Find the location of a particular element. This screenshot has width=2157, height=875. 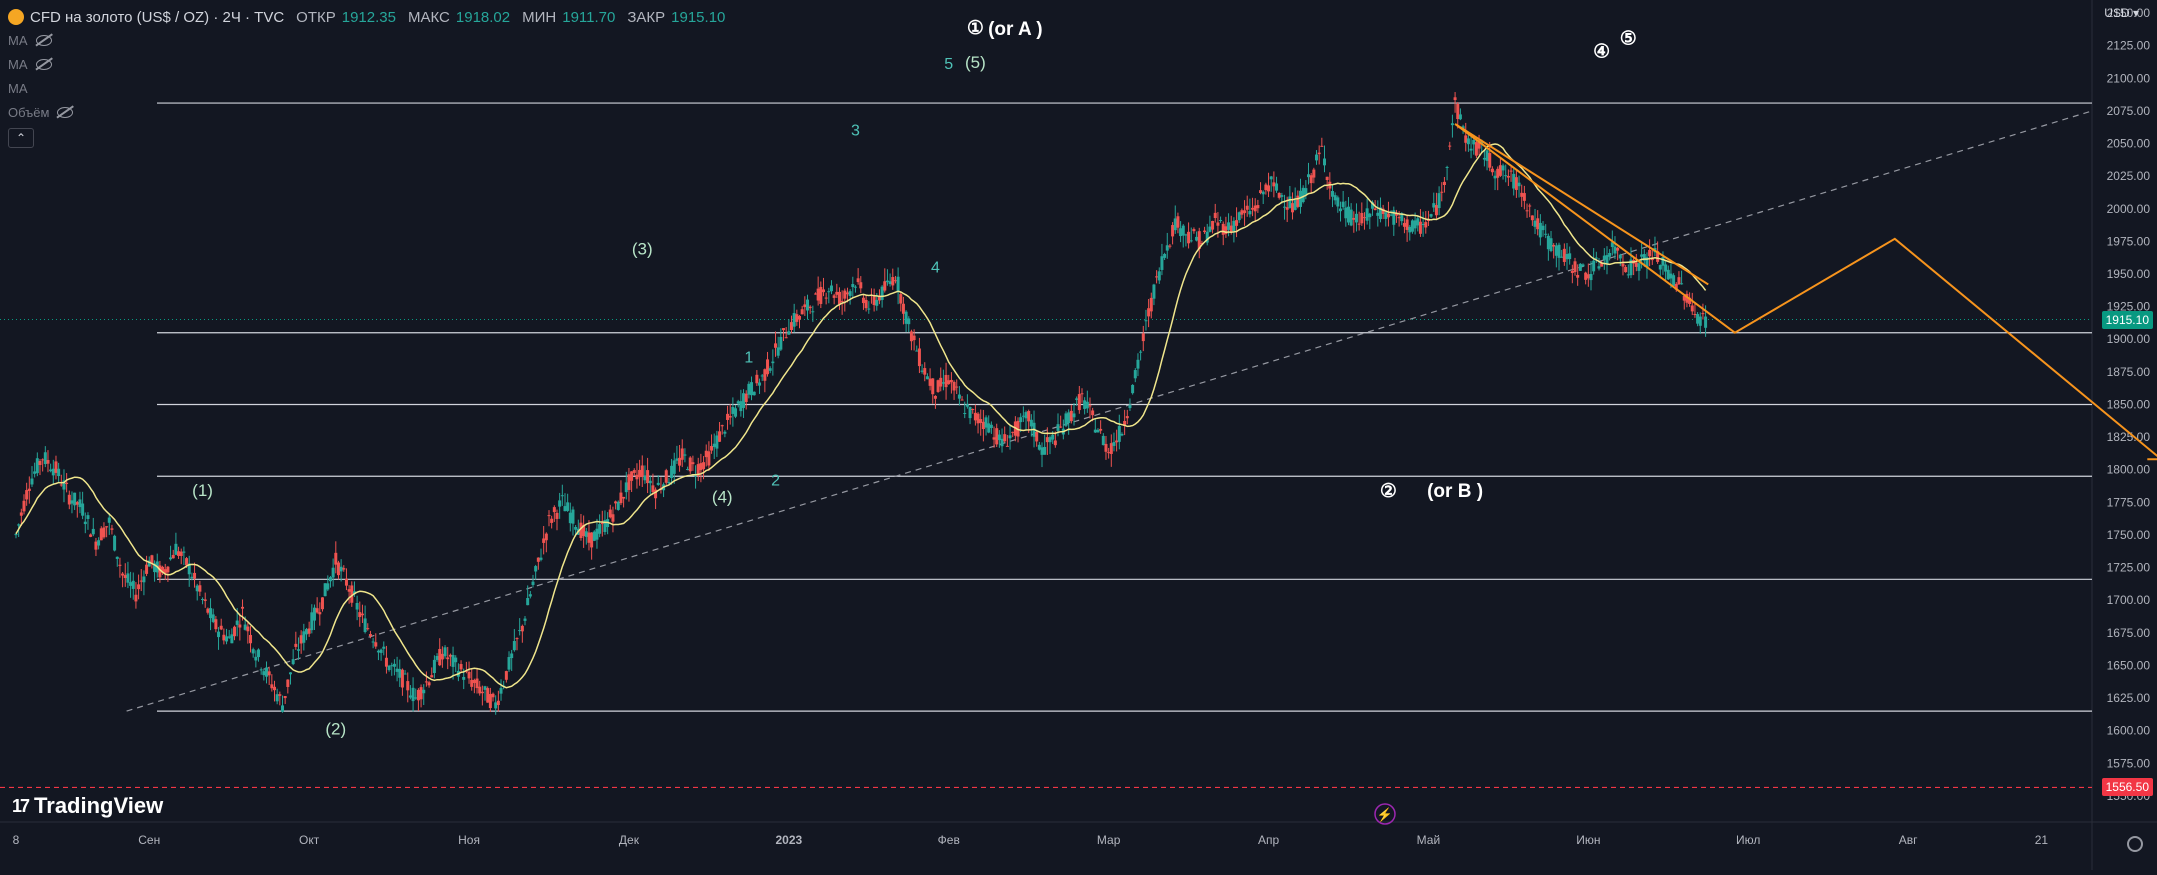

y-tick-label: 1875.00 is located at coordinates (2129, 372).